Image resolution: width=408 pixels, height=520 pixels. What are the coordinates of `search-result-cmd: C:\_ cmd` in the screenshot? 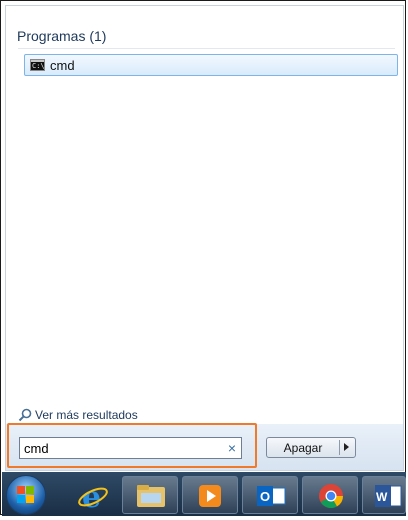 It's located at (211, 65).